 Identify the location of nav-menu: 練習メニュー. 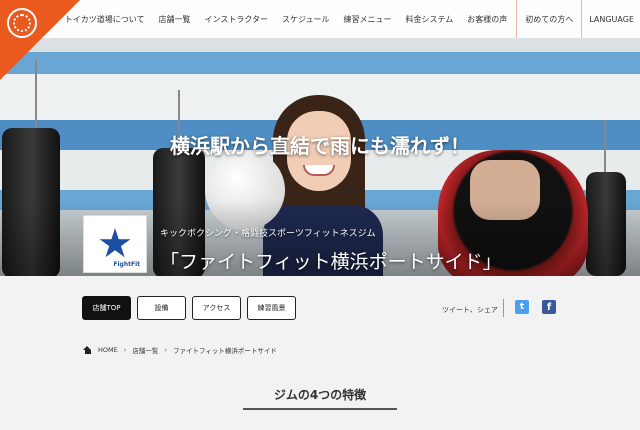
(367, 19).